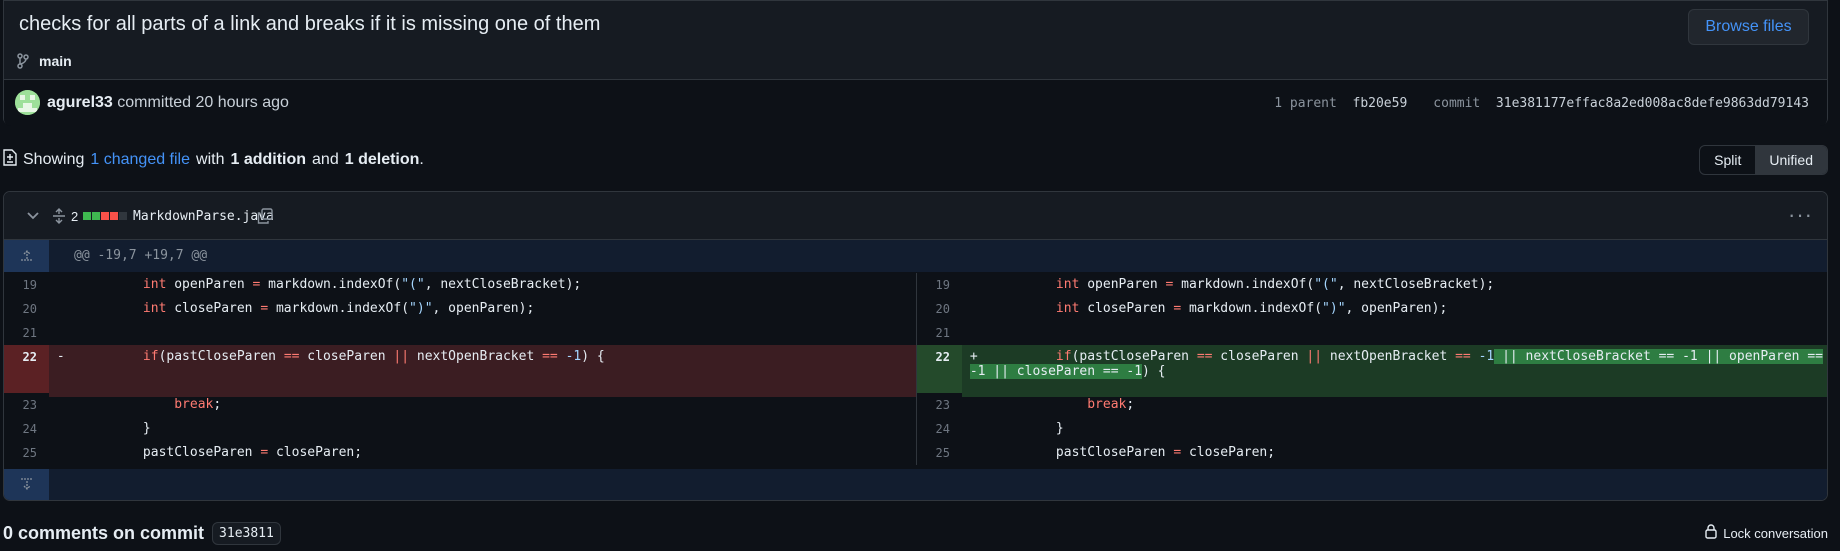  I want to click on deletions-count: 1 deletion, so click(382, 159).